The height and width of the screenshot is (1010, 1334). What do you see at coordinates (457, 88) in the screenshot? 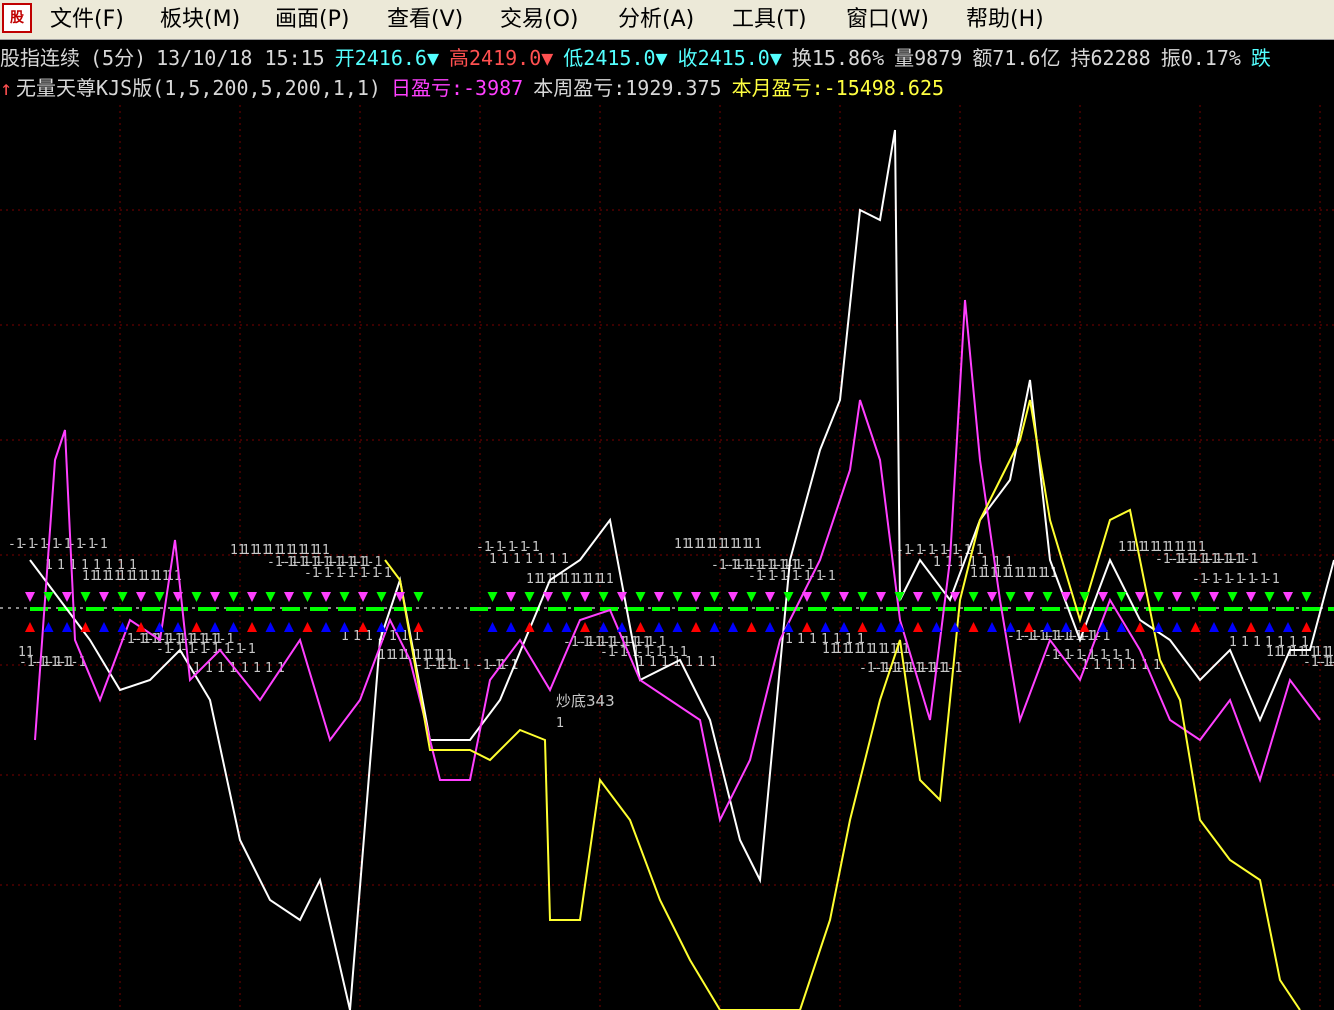
I see `daily-pnl: 日盈亏:-3987` at bounding box center [457, 88].